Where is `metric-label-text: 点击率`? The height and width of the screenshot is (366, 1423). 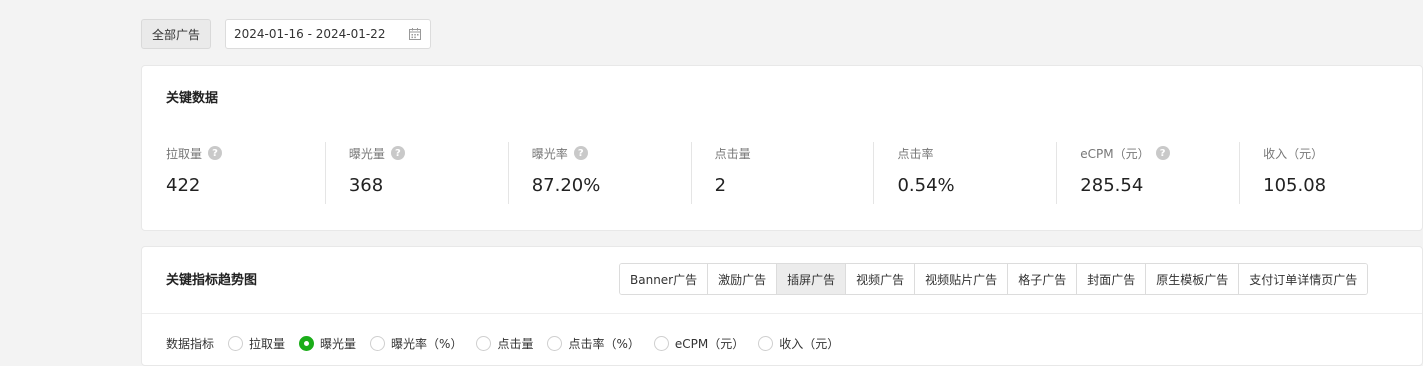 metric-label-text: 点击率 is located at coordinates (915, 153).